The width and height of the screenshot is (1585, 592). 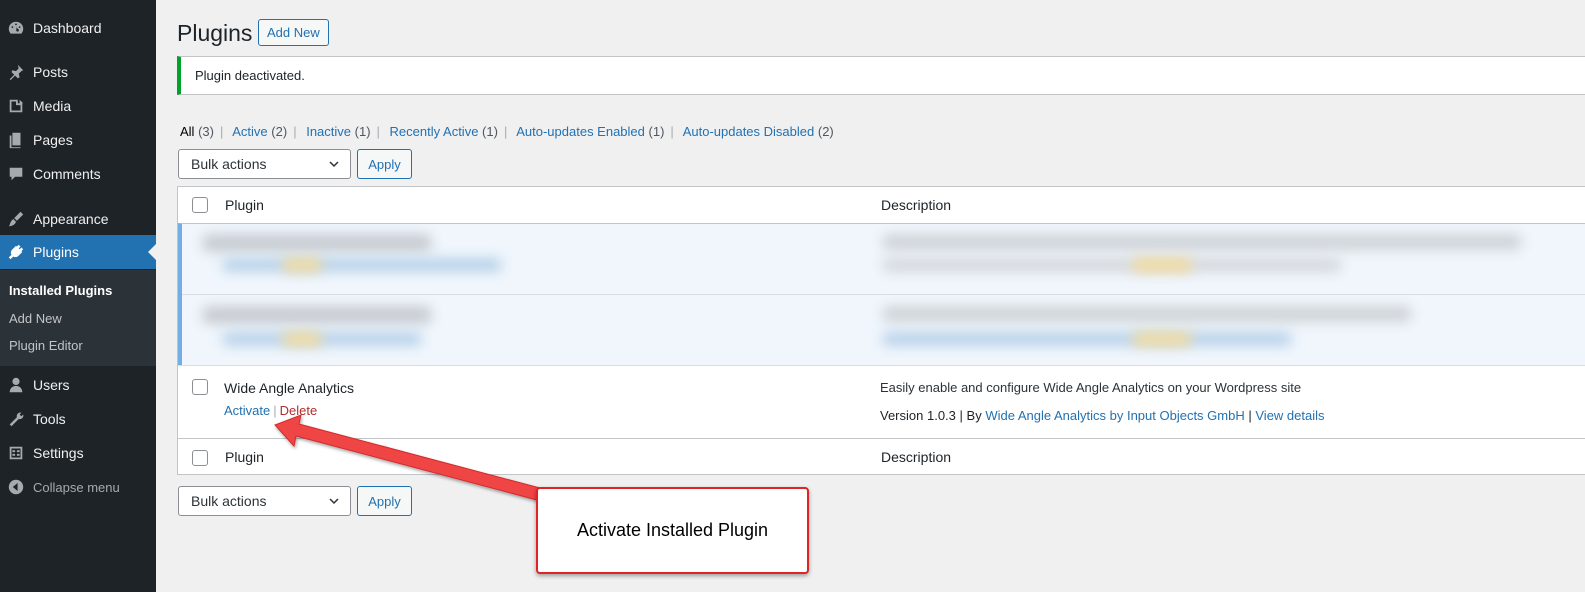 What do you see at coordinates (60, 290) in the screenshot?
I see `submenu-installed-plugins: Installed Plugins` at bounding box center [60, 290].